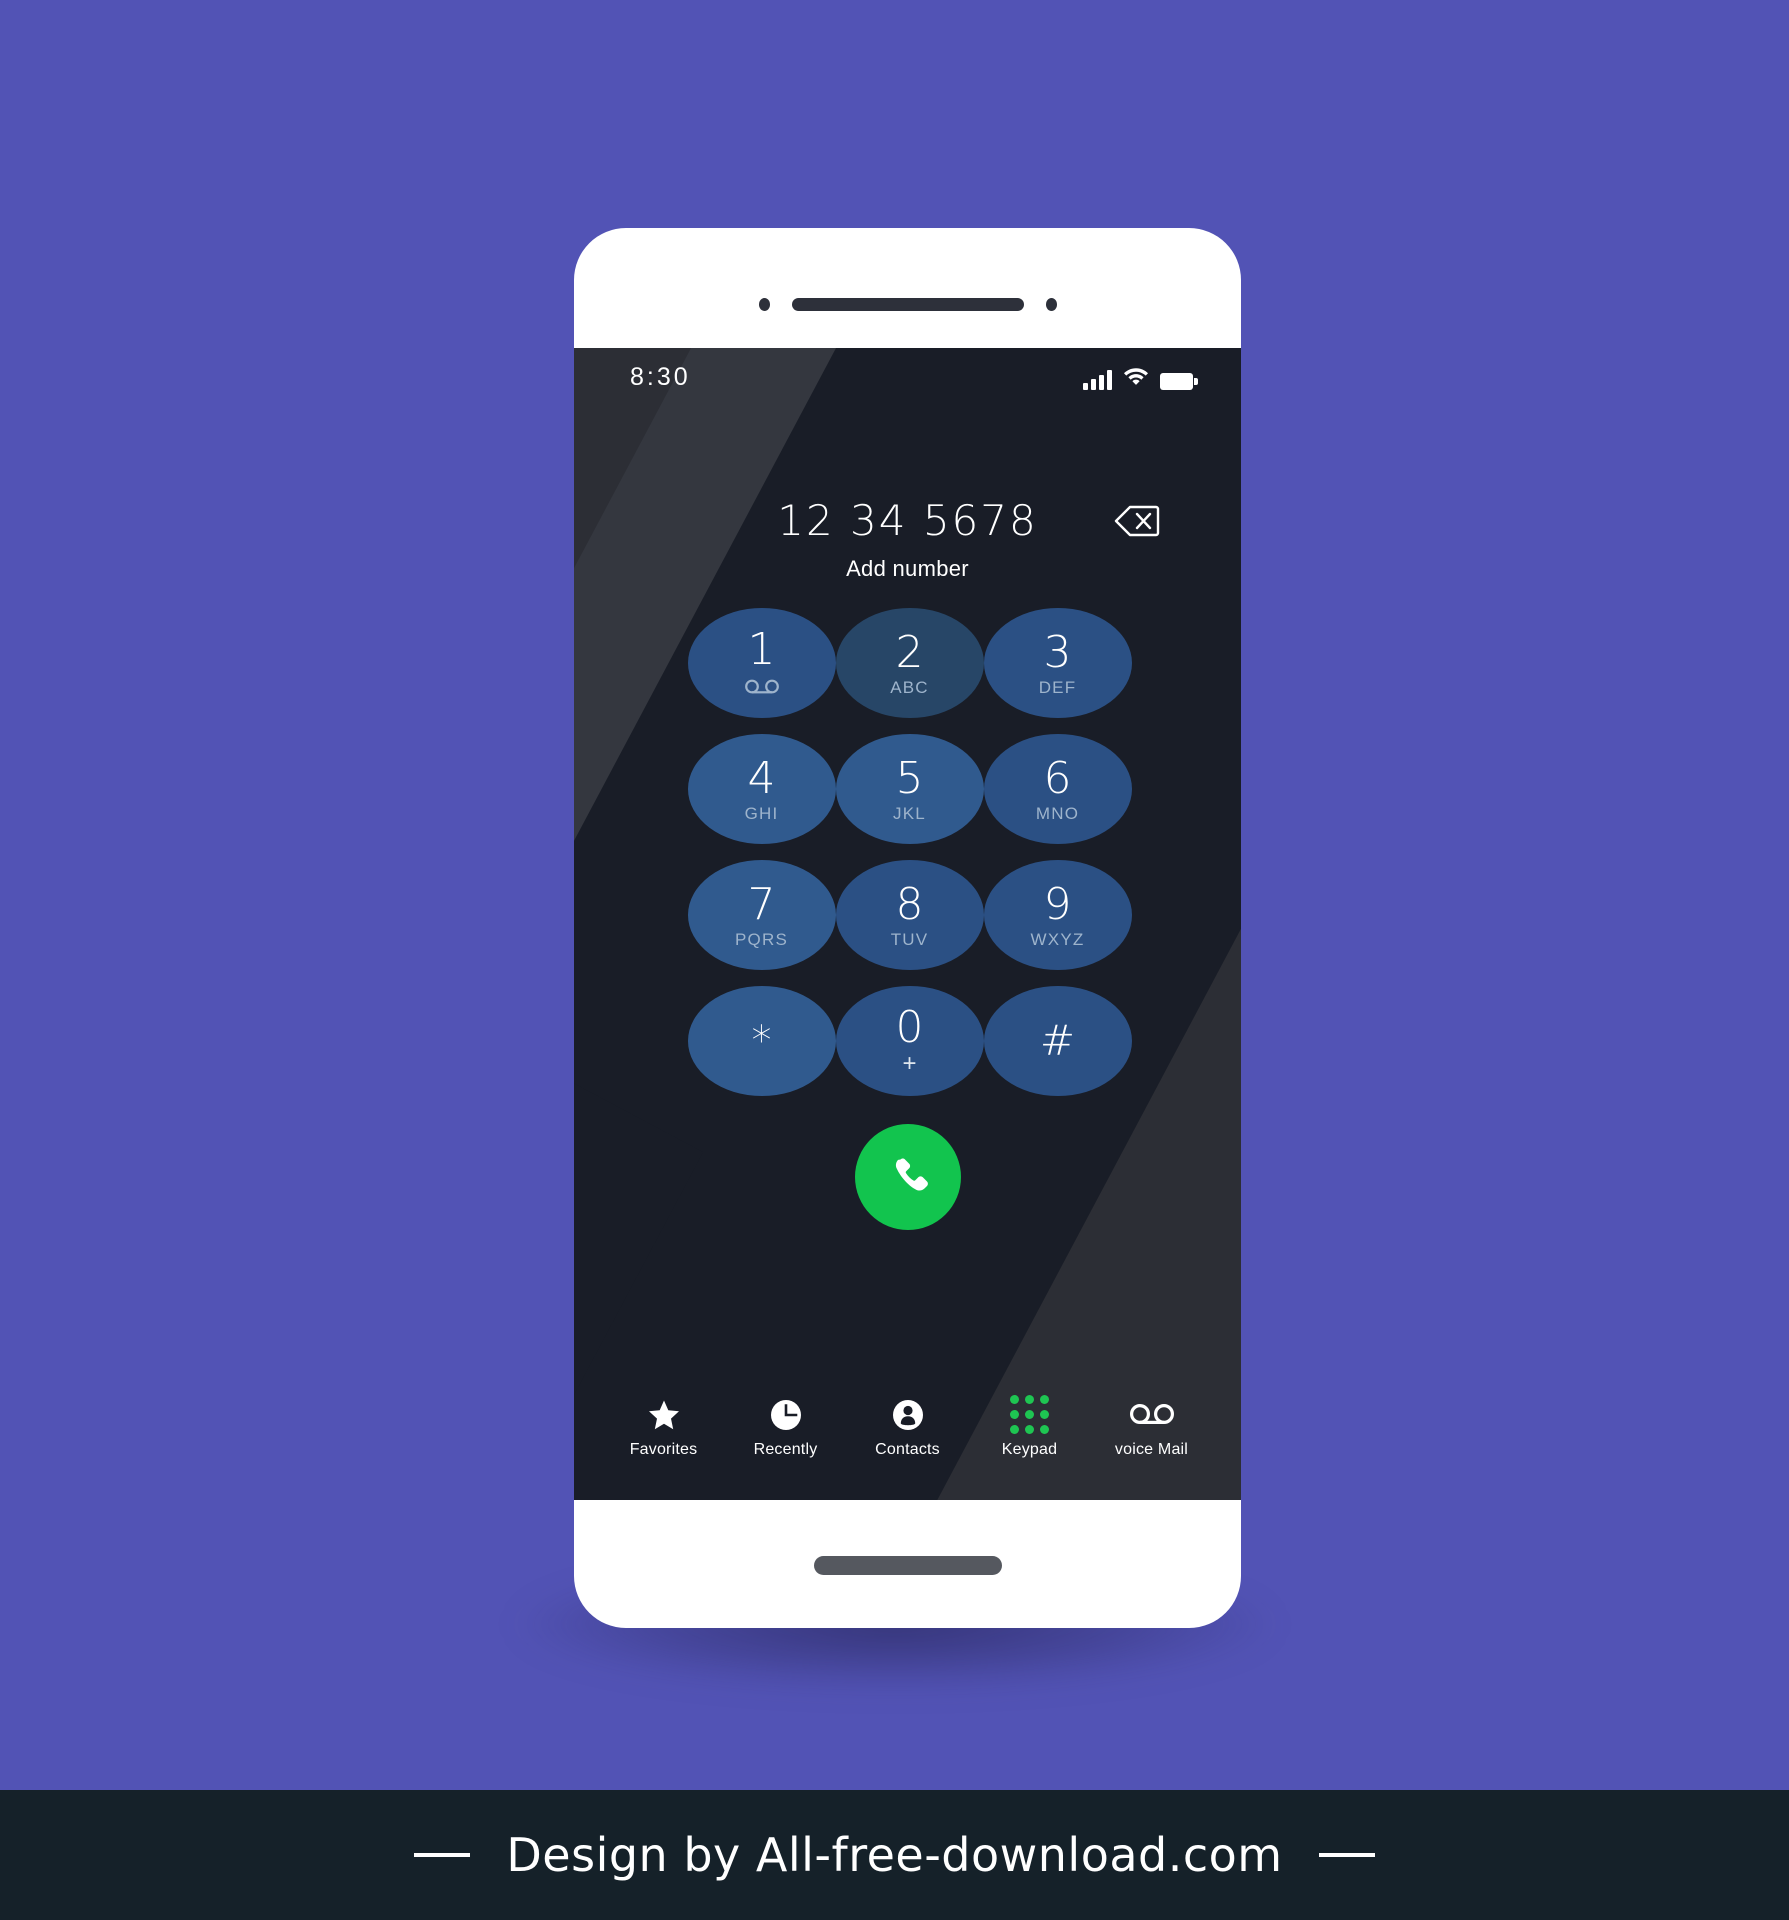 This screenshot has width=1789, height=1920. Describe the element at coordinates (909, 687) in the screenshot. I see `dial-key-2-letters: ABC` at that location.